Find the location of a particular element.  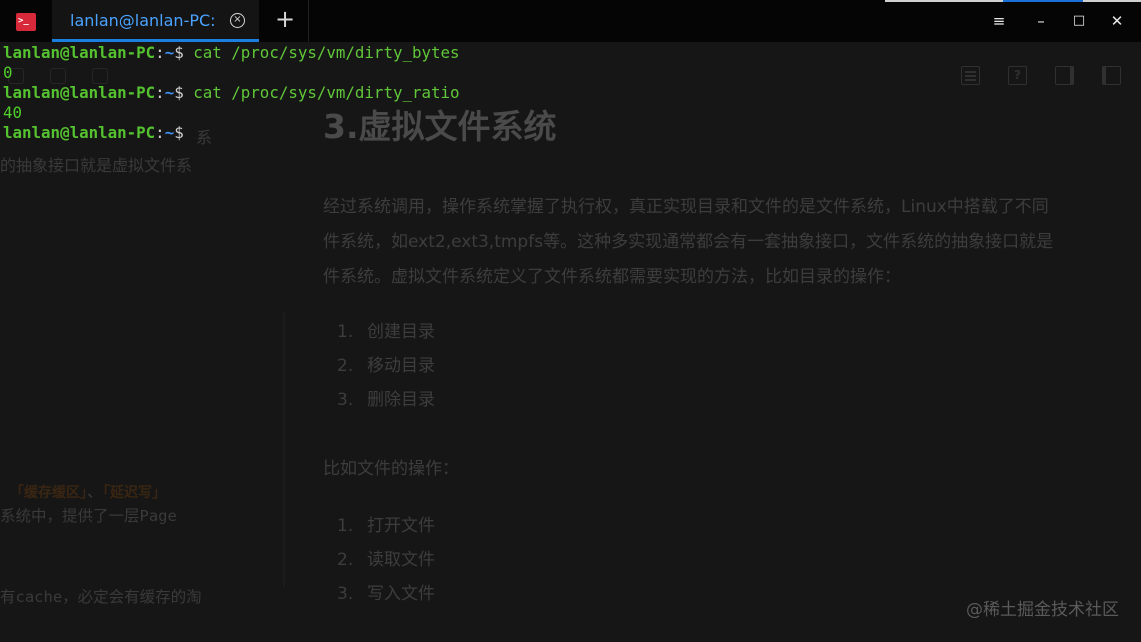

left-fragment-2: 的抽象接口就是虚拟文件系 is located at coordinates (96, 165).